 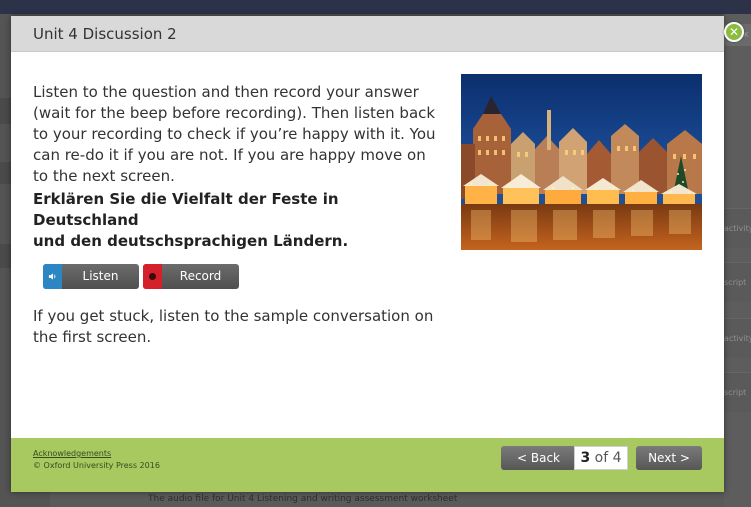 What do you see at coordinates (581, 162) in the screenshot?
I see `christmas-market-photo` at bounding box center [581, 162].